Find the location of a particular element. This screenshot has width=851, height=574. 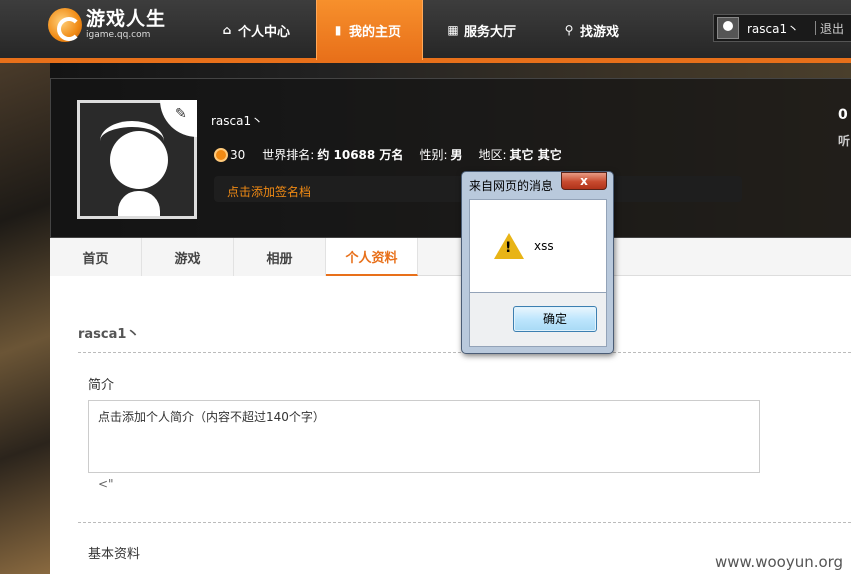

follow-count: 0 is located at coordinates (843, 115).